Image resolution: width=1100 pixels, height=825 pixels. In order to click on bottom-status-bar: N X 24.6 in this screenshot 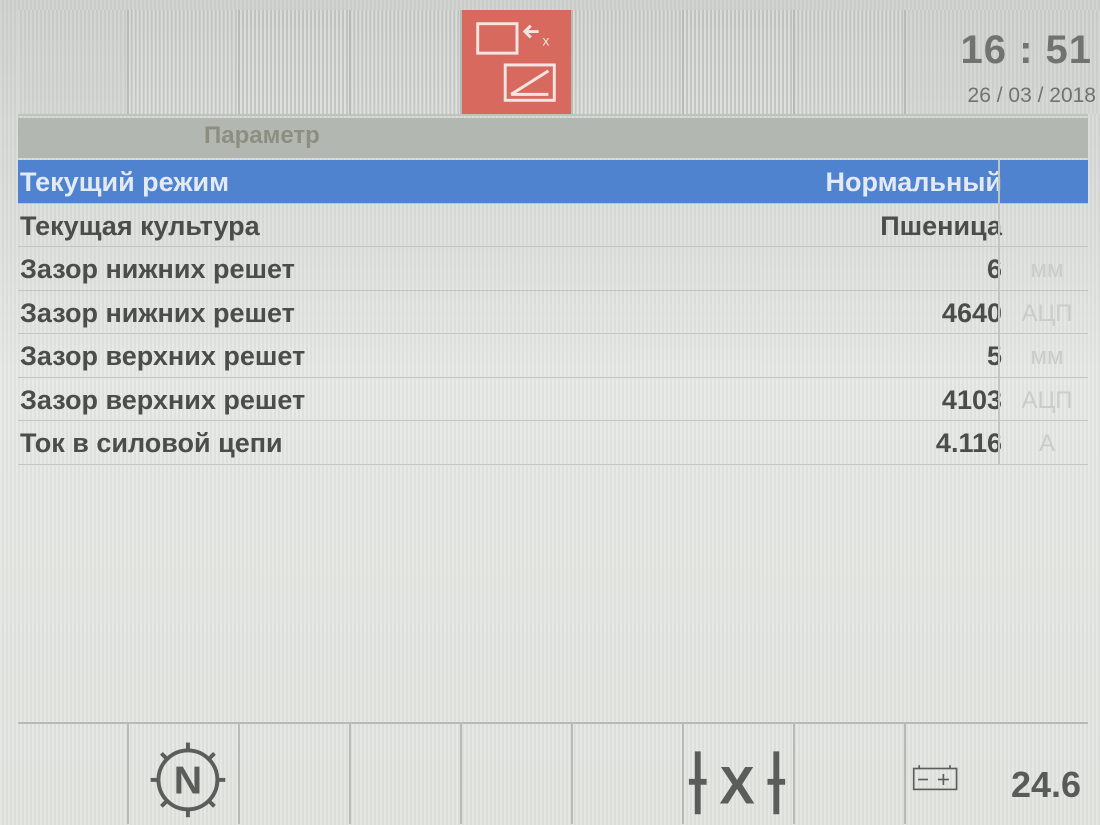, I will do `click(553, 773)`.